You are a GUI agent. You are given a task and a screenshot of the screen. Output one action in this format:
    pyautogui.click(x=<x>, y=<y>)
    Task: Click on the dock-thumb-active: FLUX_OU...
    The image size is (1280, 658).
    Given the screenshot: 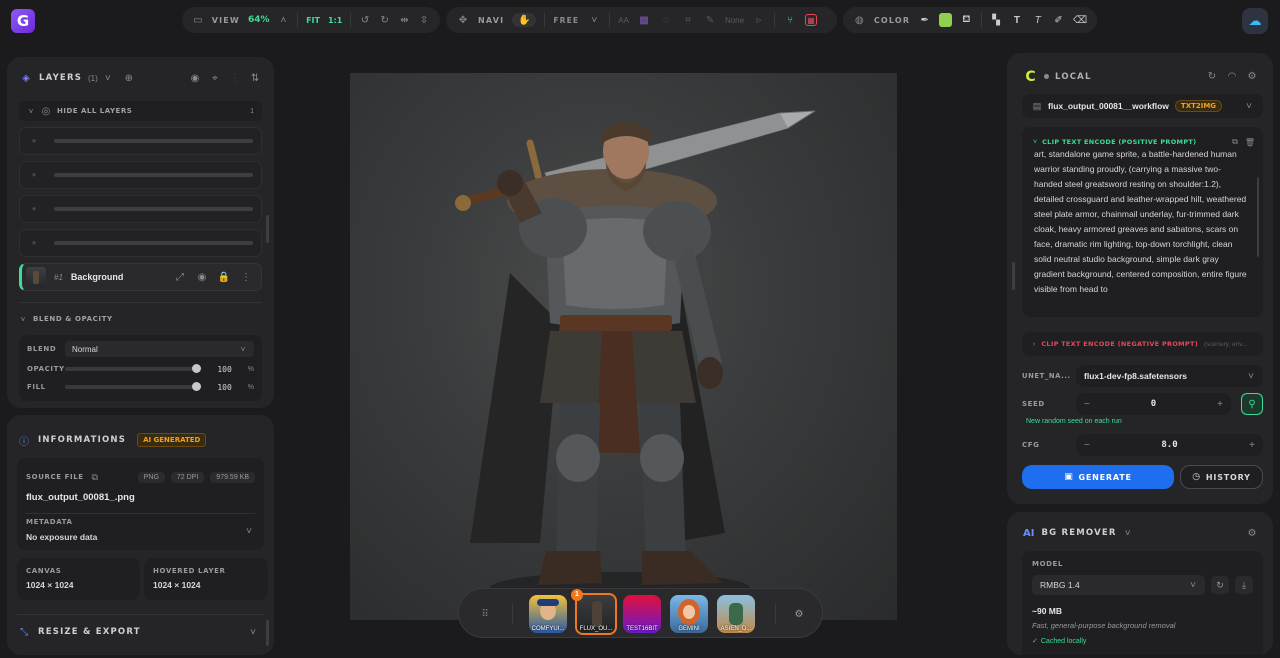 What is the action you would take?
    pyautogui.click(x=596, y=614)
    